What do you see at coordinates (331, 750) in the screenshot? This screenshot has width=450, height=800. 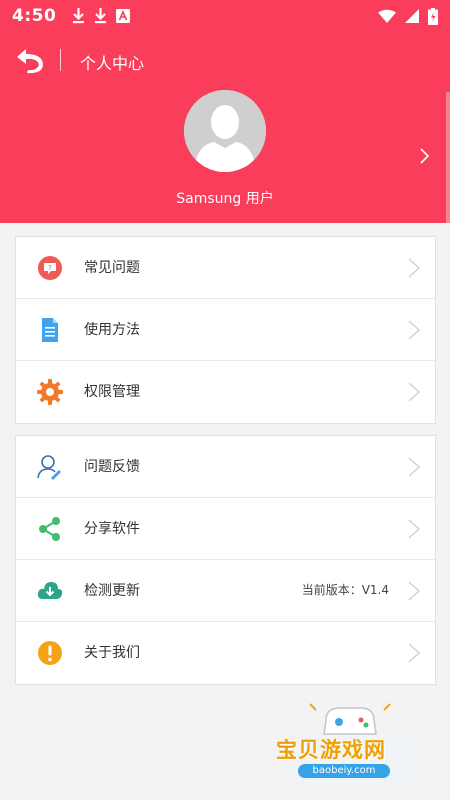 I see `watermark-title: 宝贝游戏网` at bounding box center [331, 750].